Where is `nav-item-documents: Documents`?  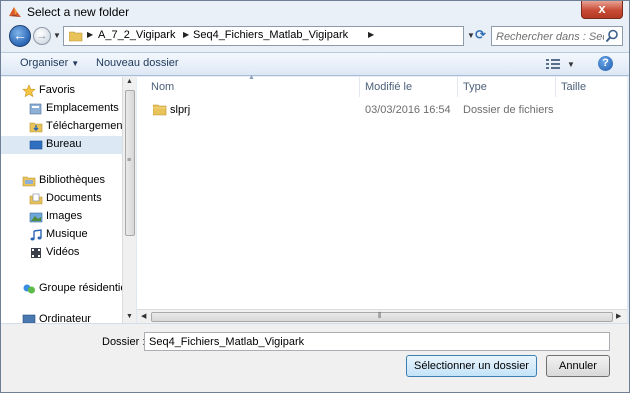
nav-item-documents: Documents is located at coordinates (61, 199).